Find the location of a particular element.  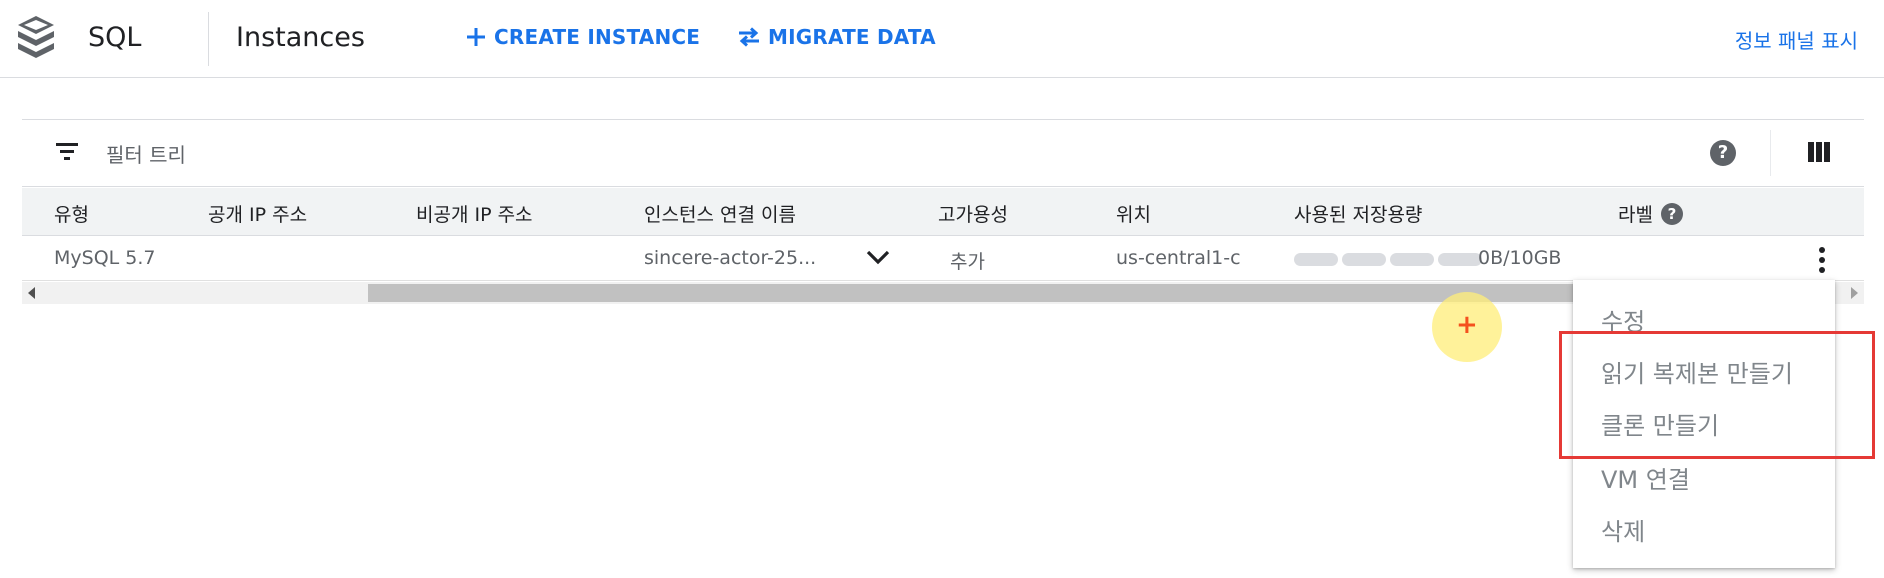

column-header-labels-text: 라벨 is located at coordinates (1635, 215).